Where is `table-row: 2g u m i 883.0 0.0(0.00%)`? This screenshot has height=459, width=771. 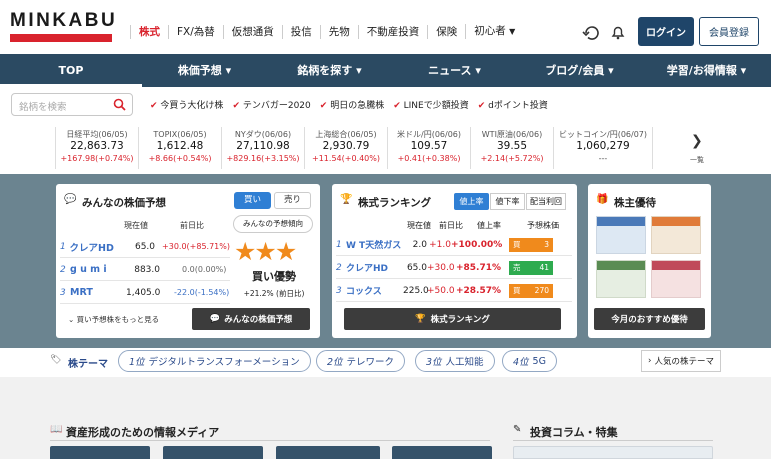 table-row: 2g u m i 883.0 0.0(0.00%) is located at coordinates (145, 270).